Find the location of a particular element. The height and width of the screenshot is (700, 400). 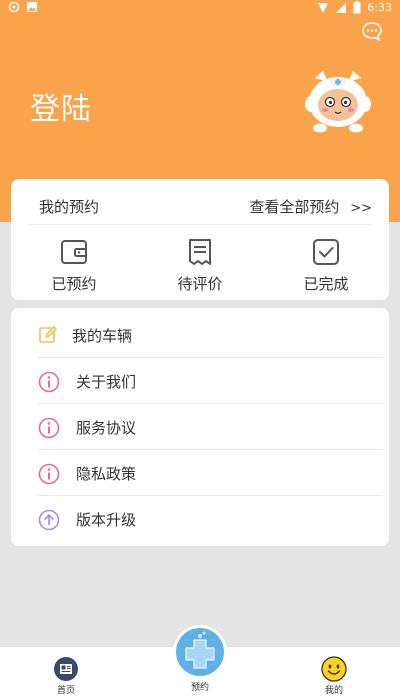

check-box-icon is located at coordinates (326, 252).